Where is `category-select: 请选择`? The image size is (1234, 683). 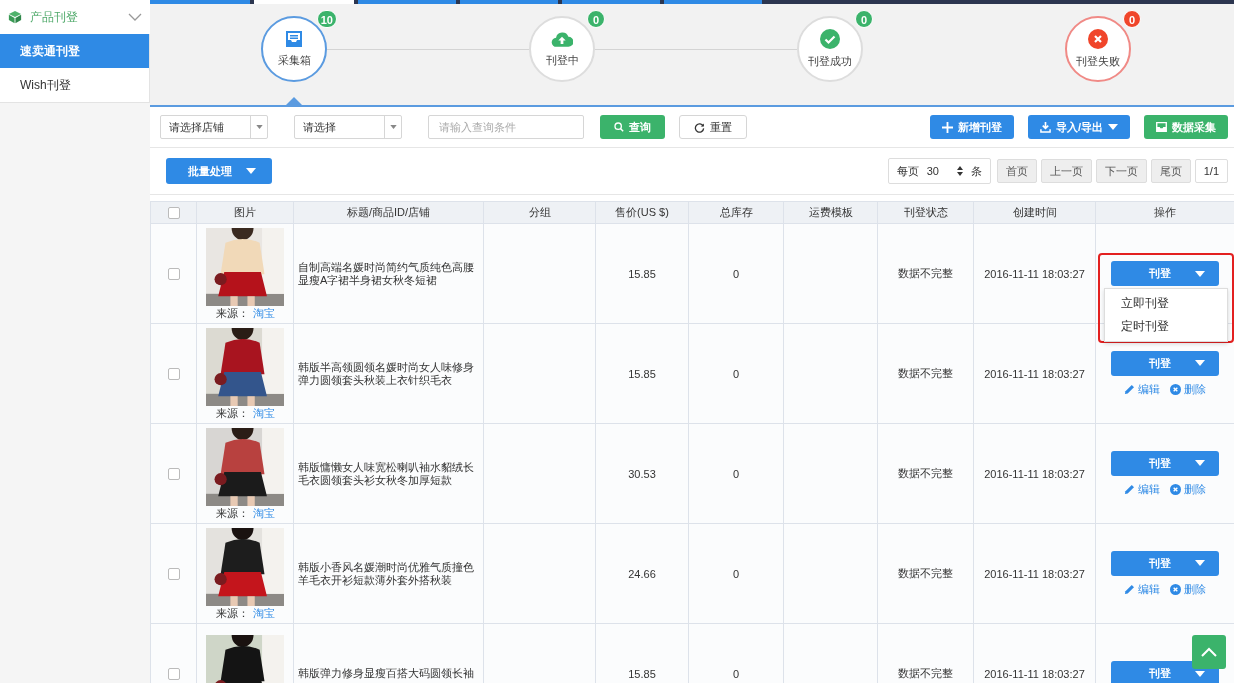 category-select: 请选择 is located at coordinates (348, 127).